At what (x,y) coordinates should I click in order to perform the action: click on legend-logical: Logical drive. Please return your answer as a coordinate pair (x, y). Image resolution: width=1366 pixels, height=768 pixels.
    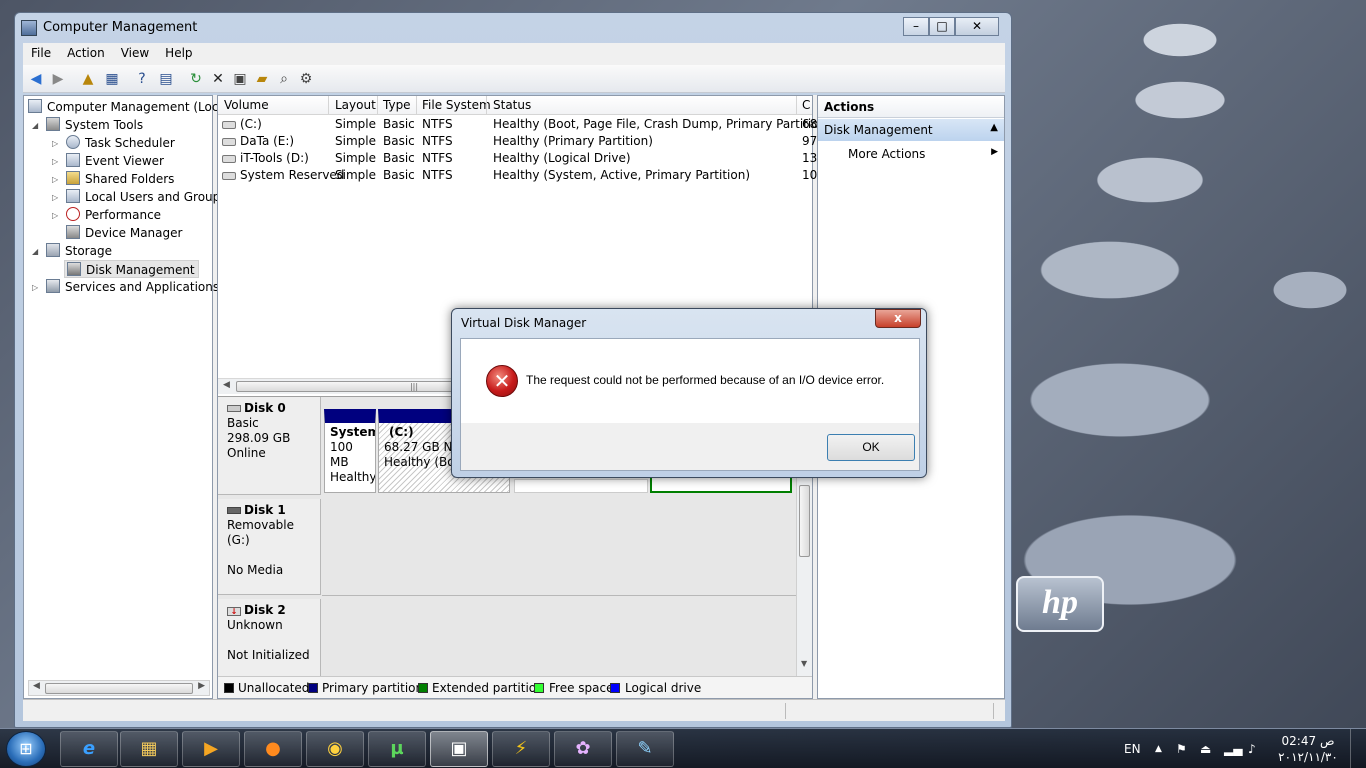
    Looking at the image, I should click on (663, 688).